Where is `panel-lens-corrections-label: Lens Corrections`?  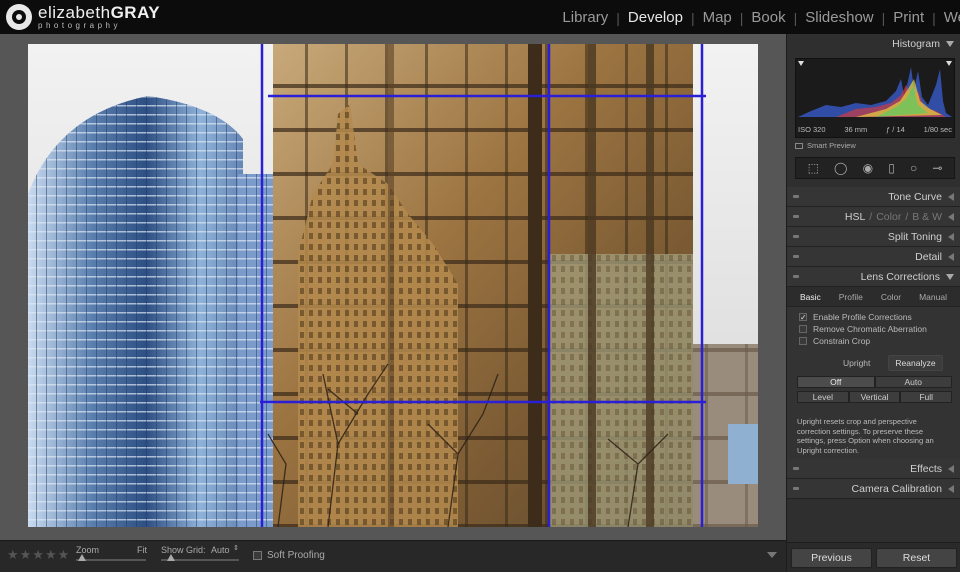
panel-lens-corrections-label: Lens Corrections is located at coordinates (900, 276).